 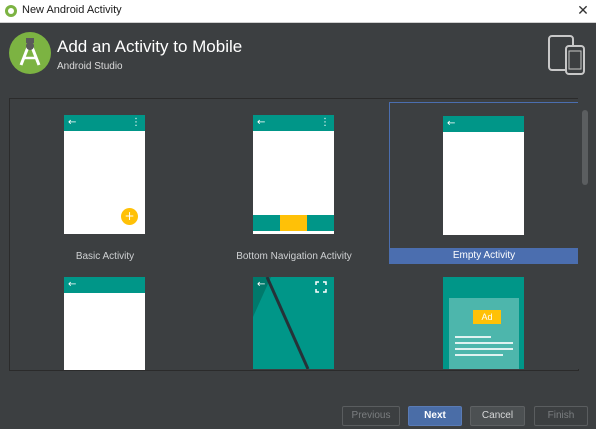 What do you see at coordinates (129, 216) in the screenshot?
I see `fab-icon: +` at bounding box center [129, 216].